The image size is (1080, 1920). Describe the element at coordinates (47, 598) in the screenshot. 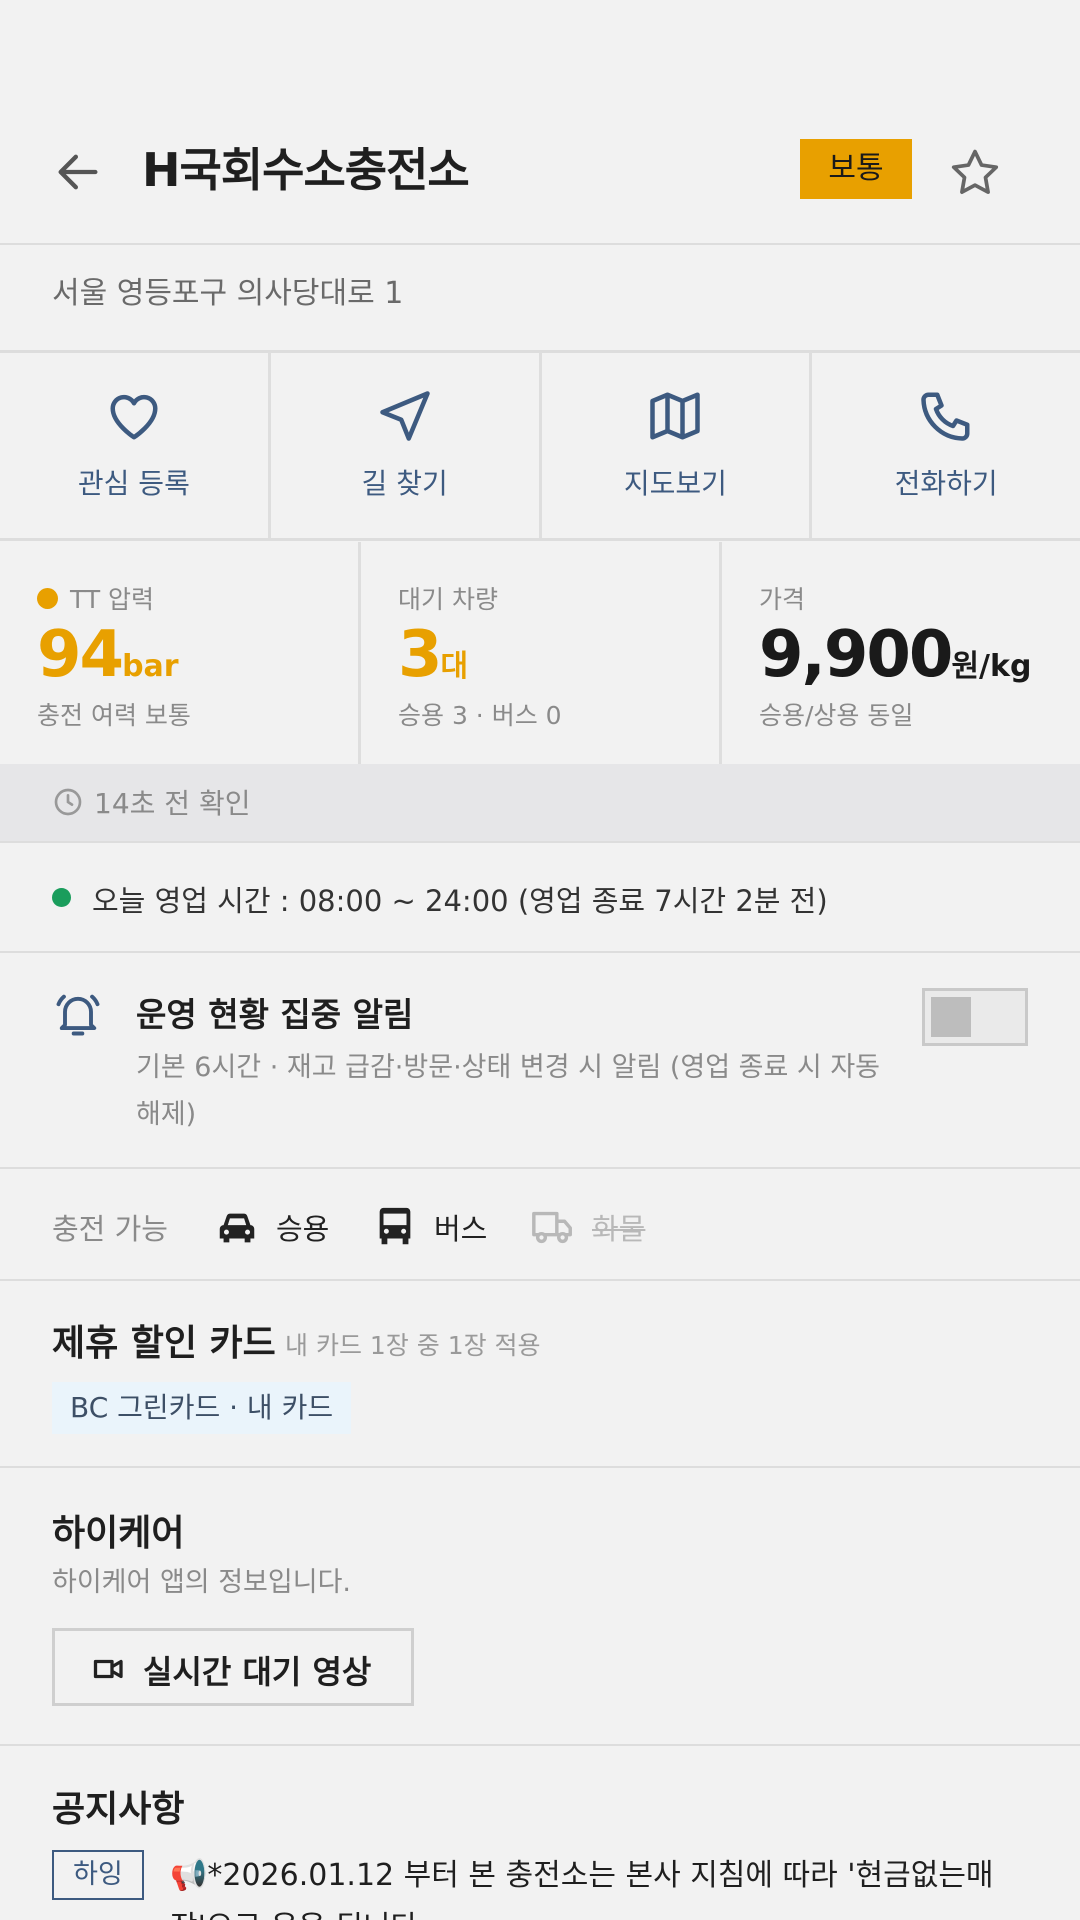

I see `status-dot` at that location.